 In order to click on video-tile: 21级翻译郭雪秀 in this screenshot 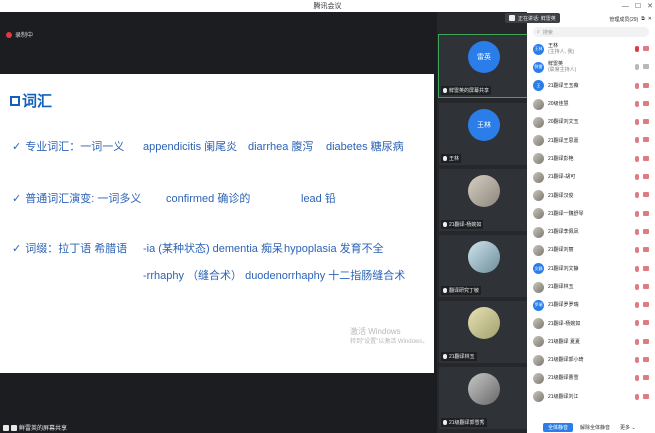, I will do `click(483, 398)`.